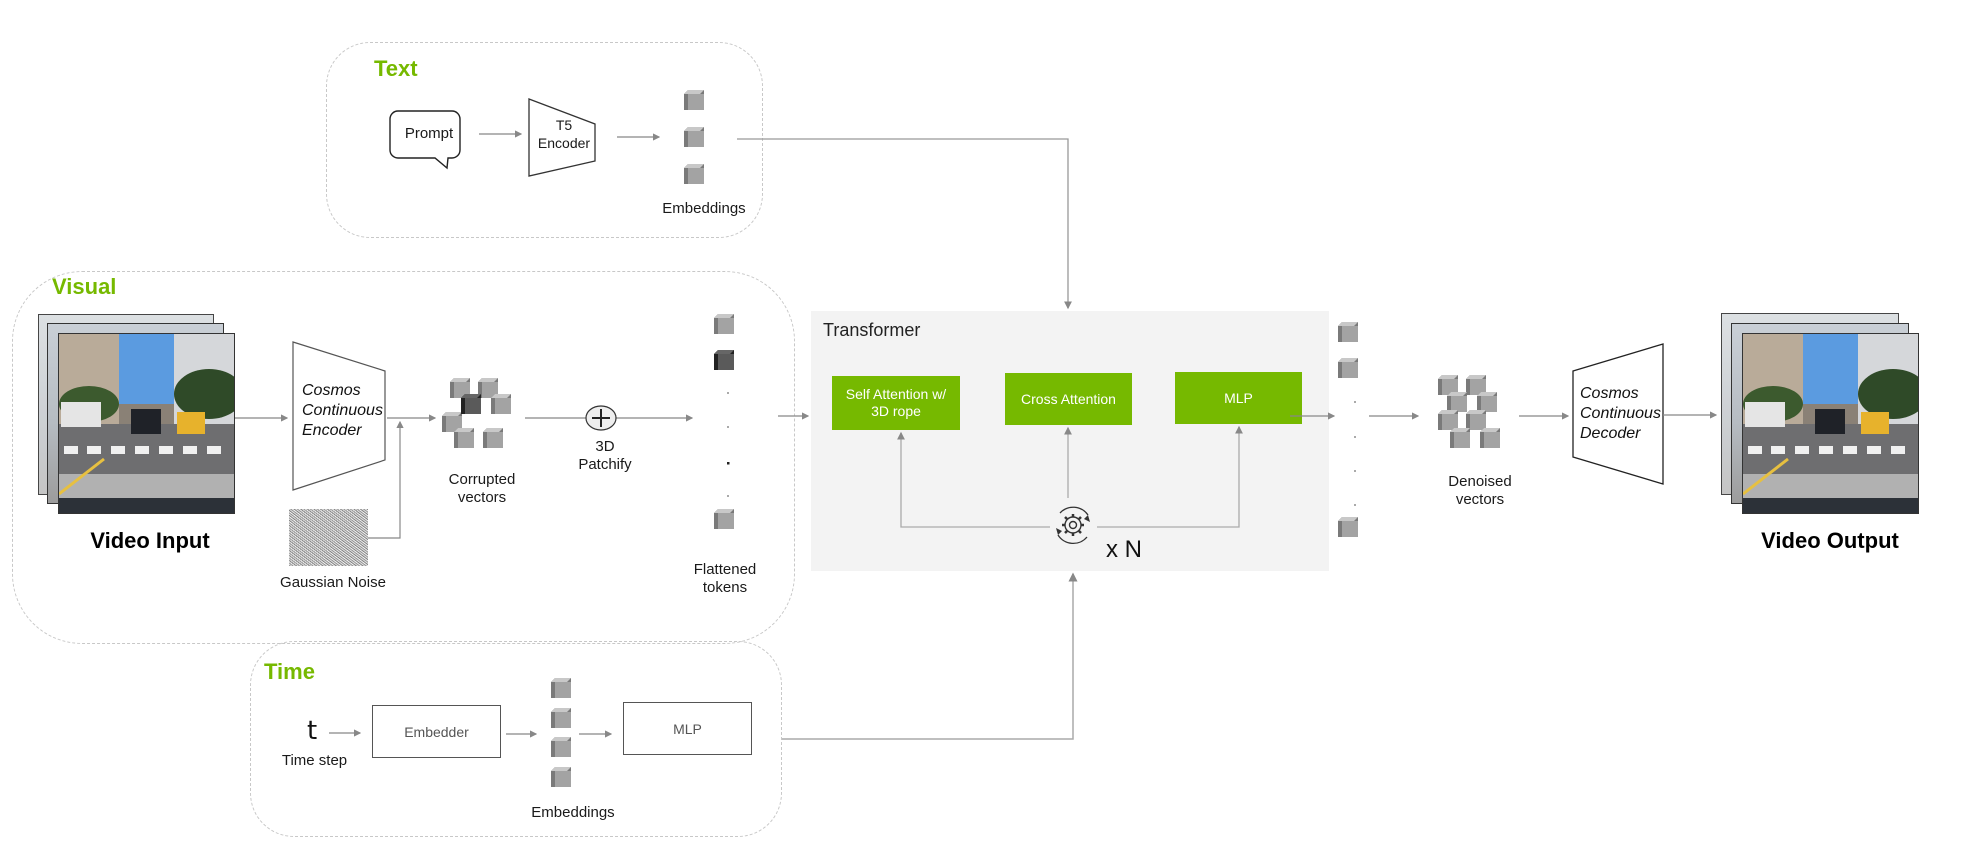  Describe the element at coordinates (1480, 481) in the screenshot. I see `denoised-line-1: Denoised` at that location.